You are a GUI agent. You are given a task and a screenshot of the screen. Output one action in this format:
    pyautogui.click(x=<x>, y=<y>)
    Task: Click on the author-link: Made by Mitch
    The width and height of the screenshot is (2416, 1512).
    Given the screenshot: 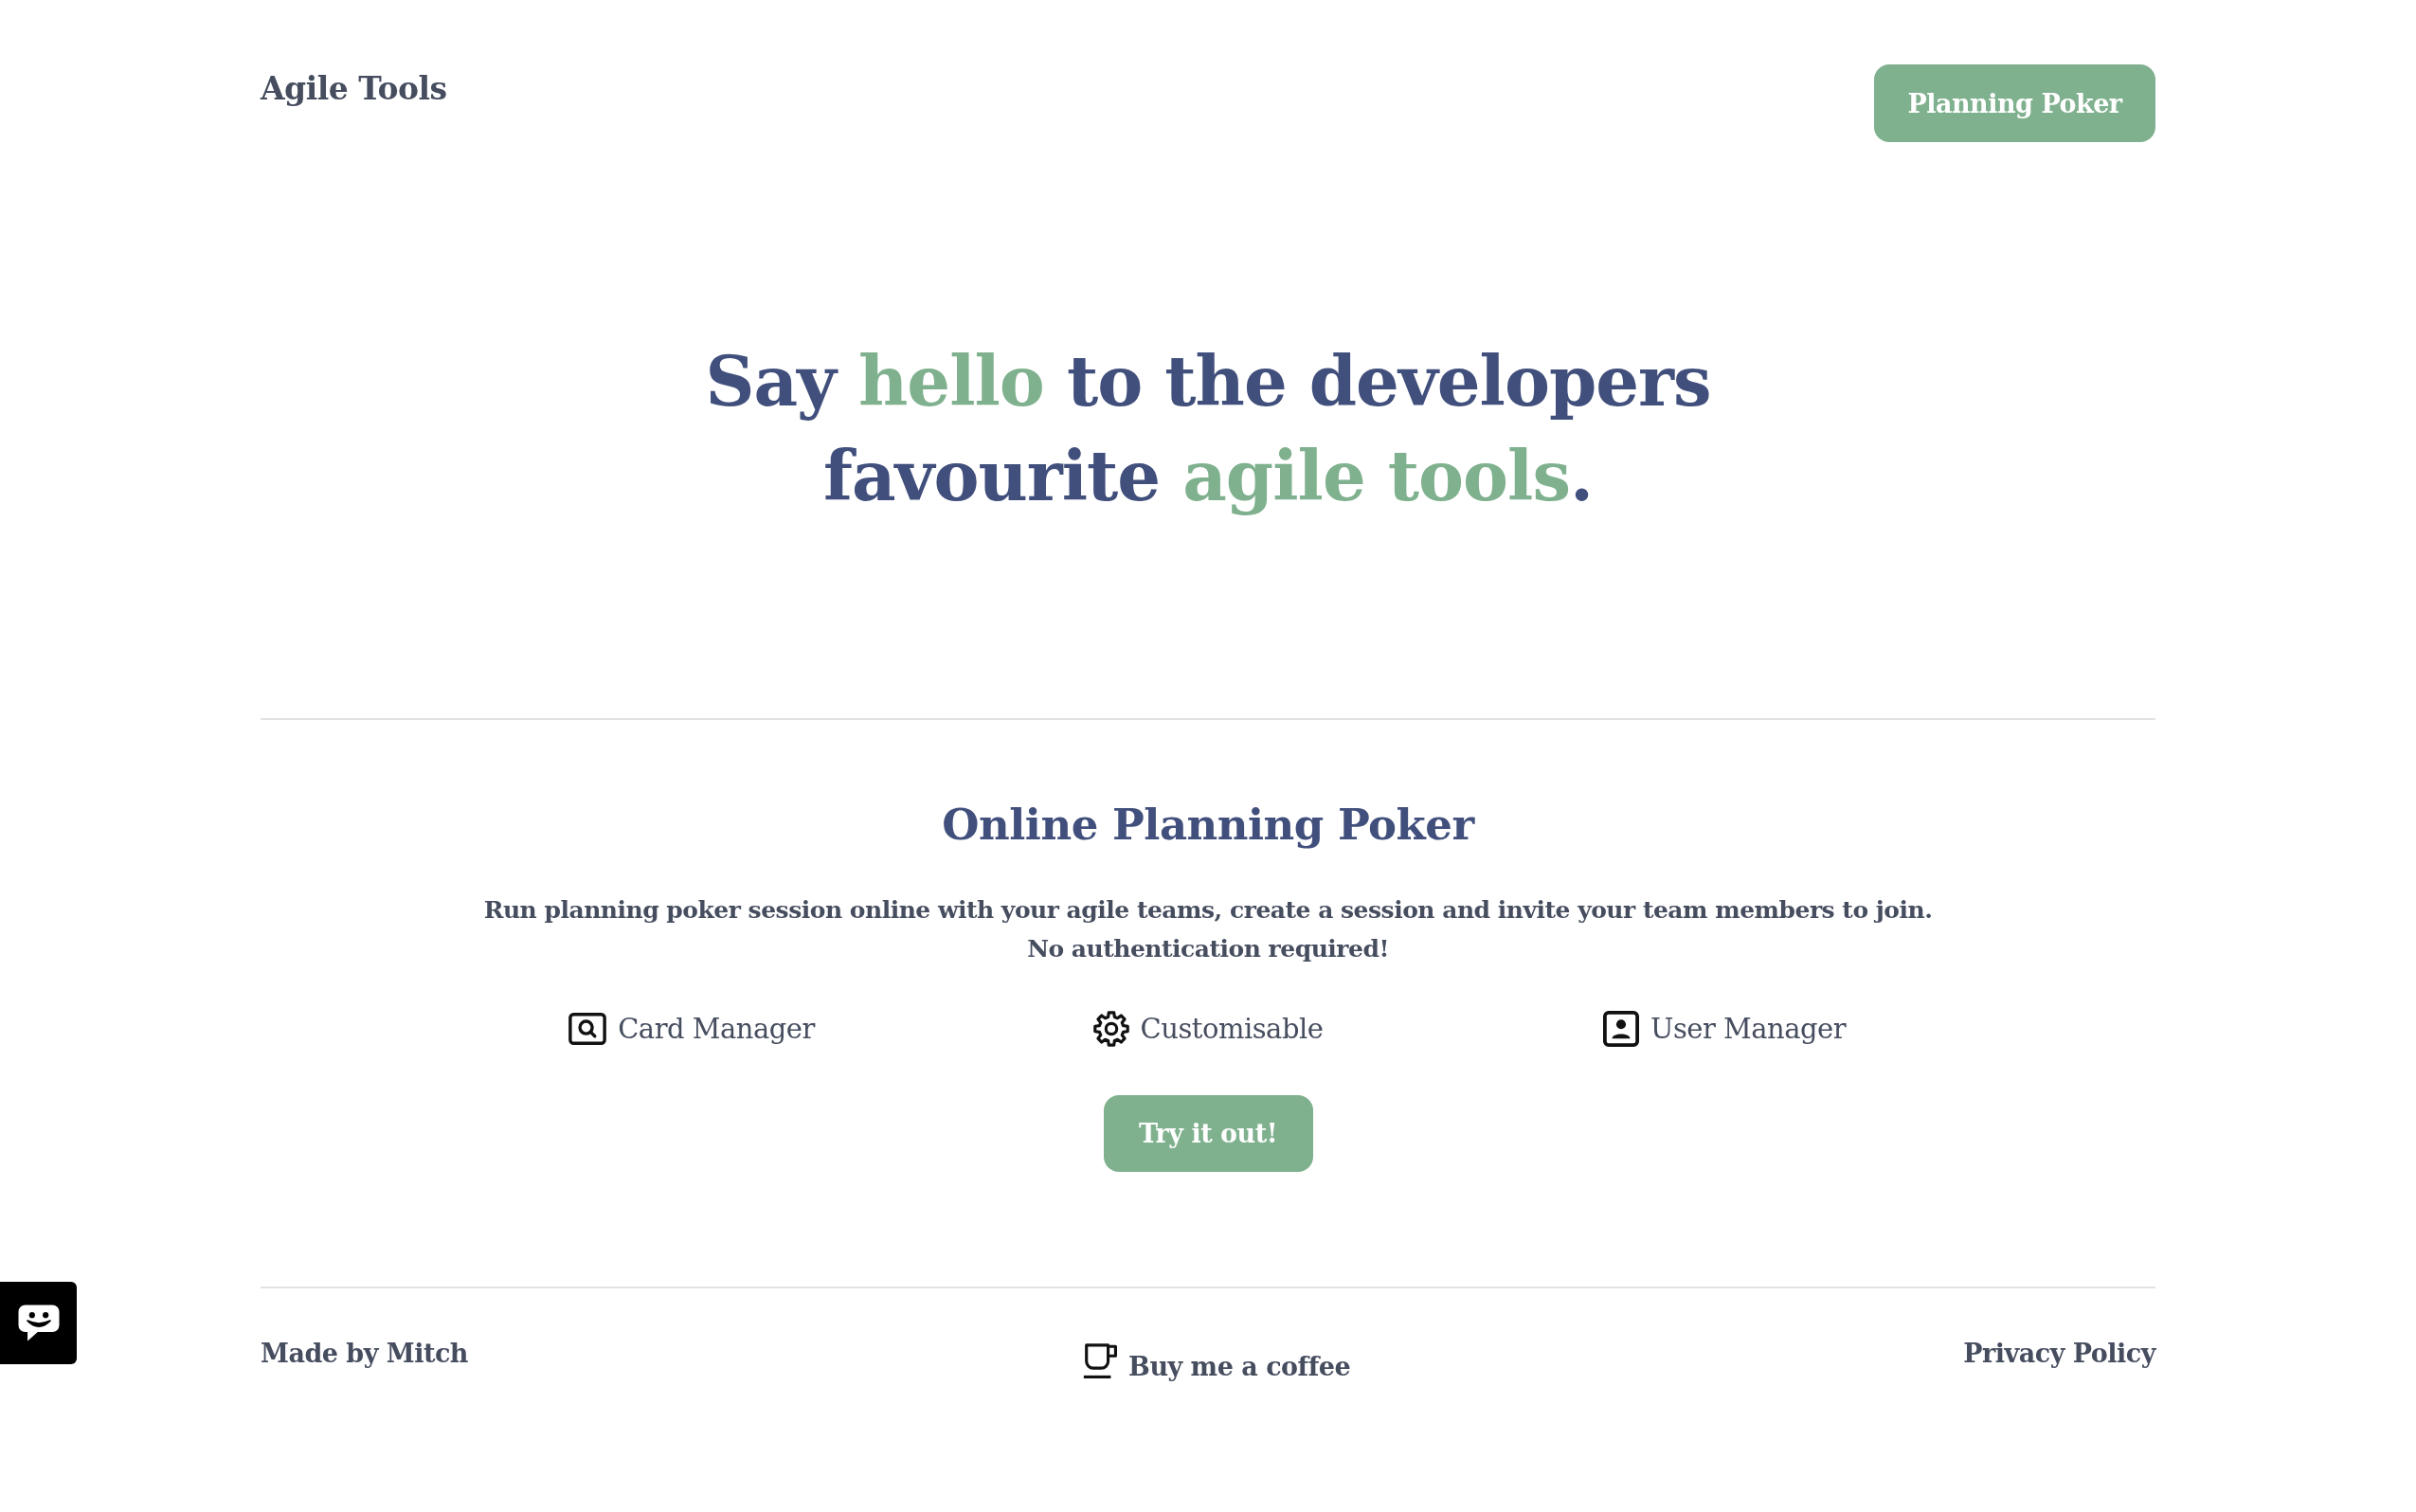 What is the action you would take?
    pyautogui.click(x=365, y=1354)
    